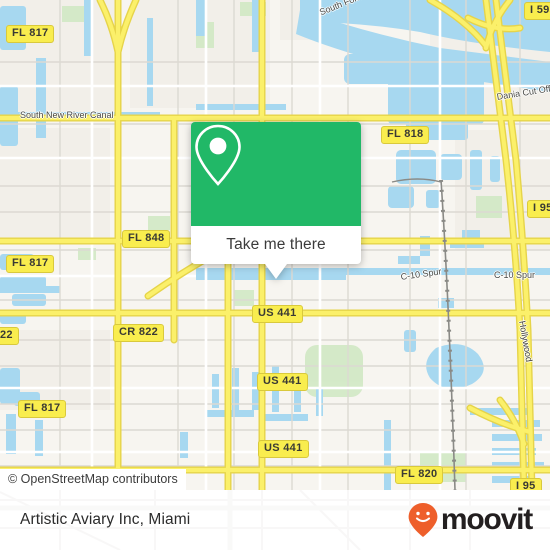 The image size is (550, 550). What do you see at coordinates (105, 519) in the screenshot?
I see `place-title: Artistic Aviary Inc, Miami` at bounding box center [105, 519].